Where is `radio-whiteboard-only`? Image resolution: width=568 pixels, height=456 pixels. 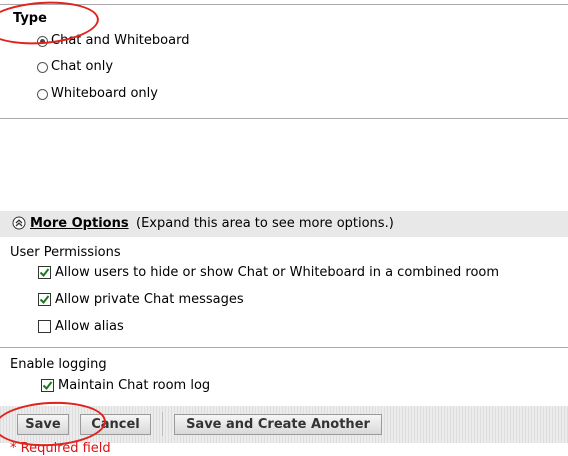 radio-whiteboard-only is located at coordinates (42, 94).